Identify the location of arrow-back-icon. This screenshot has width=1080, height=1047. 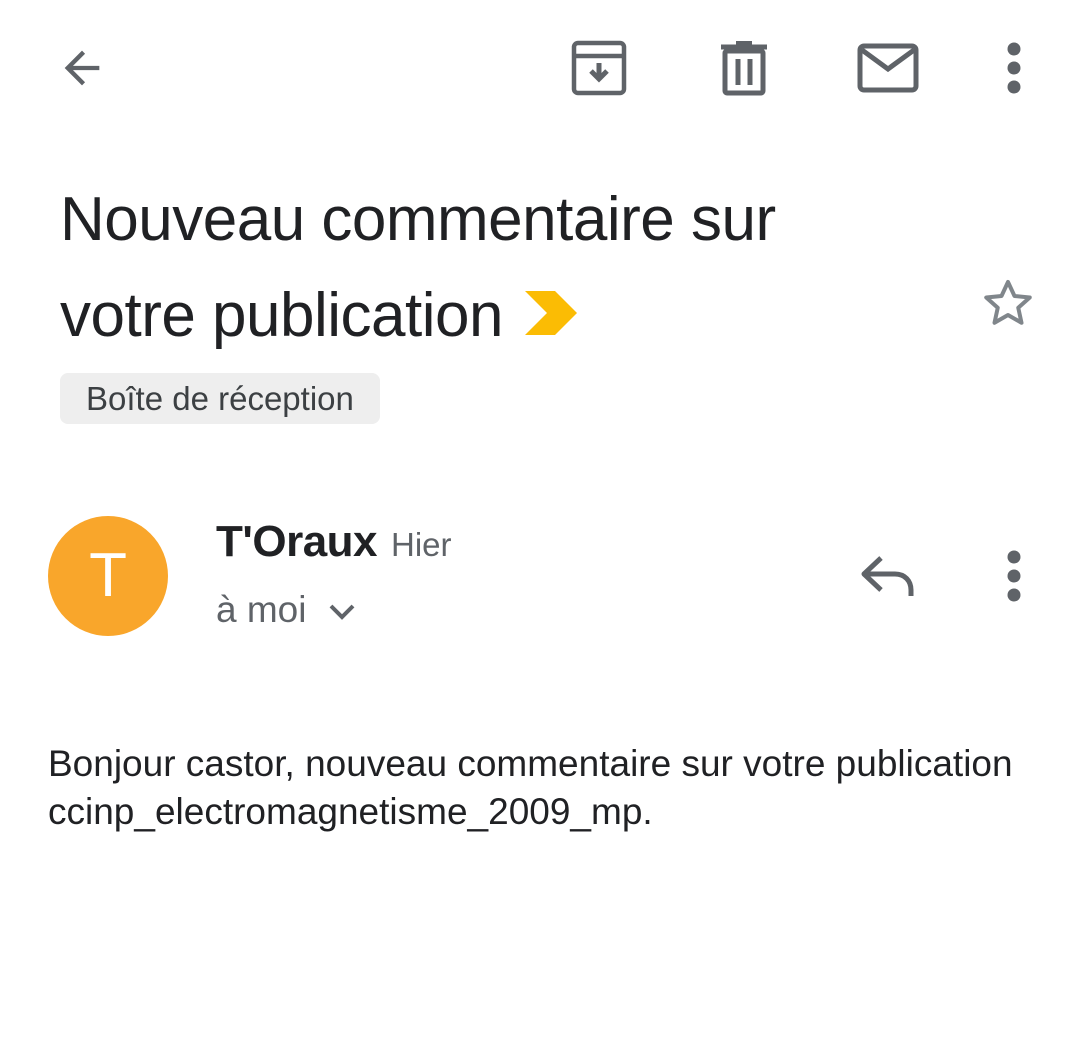
(82, 68).